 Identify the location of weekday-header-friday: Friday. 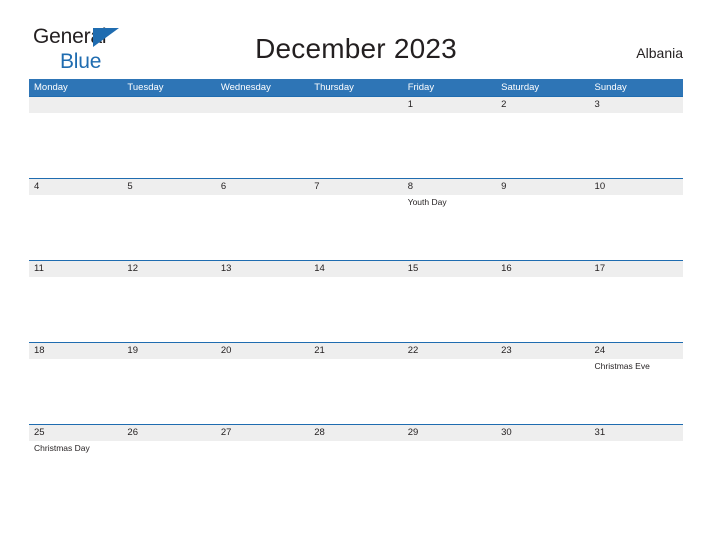
(421, 87).